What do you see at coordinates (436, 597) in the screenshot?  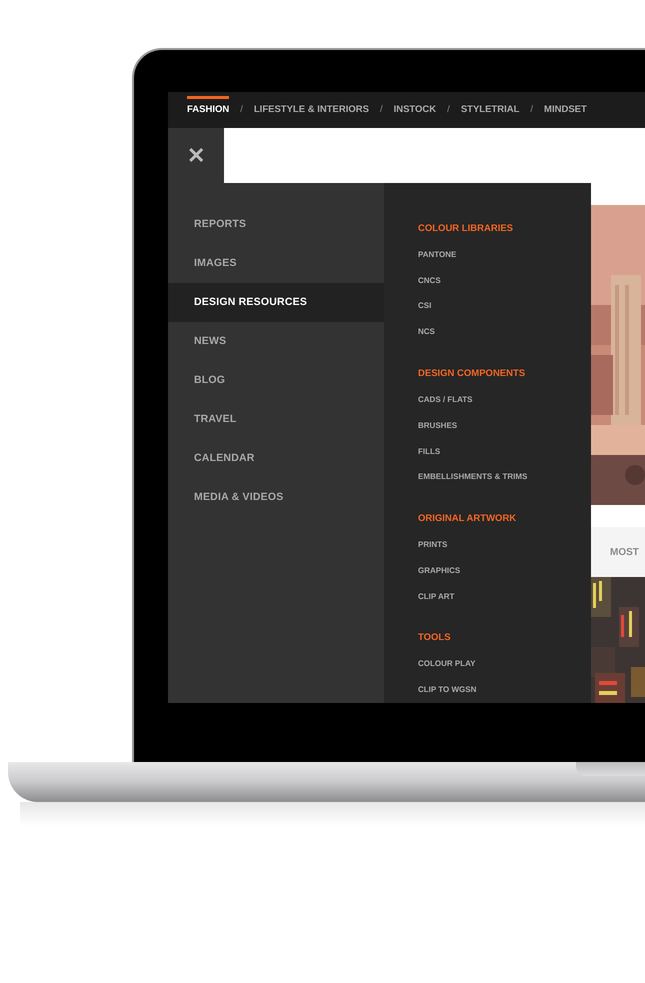 I see `submenu-item: CLIP ART` at bounding box center [436, 597].